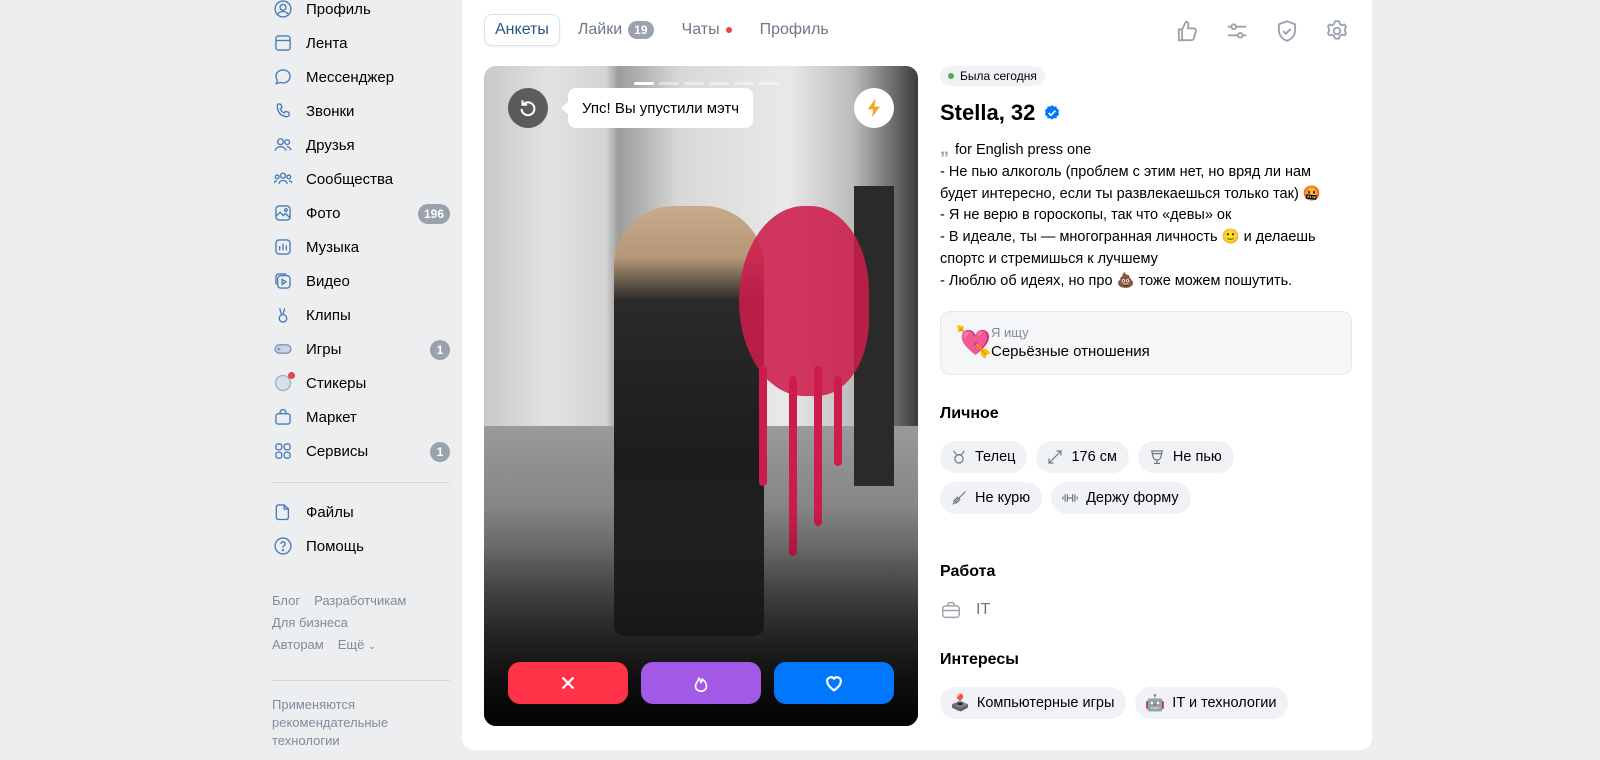  Describe the element at coordinates (330, 722) in the screenshot. I see `recommendation-notice: Применяются рекомендательные технологии` at that location.